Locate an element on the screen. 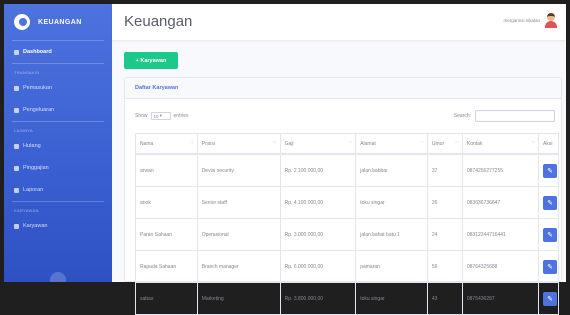 The image size is (570, 315). search-input is located at coordinates (515, 116).